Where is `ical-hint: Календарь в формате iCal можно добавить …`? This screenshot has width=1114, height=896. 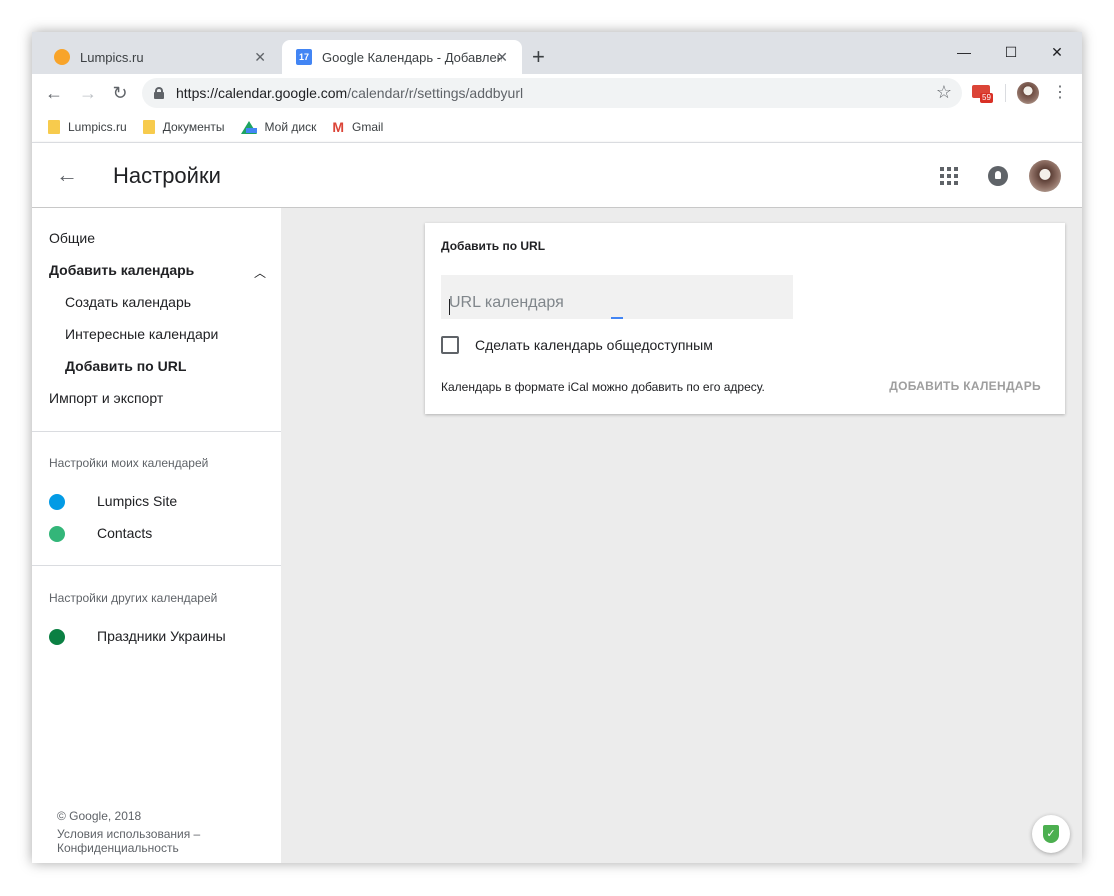 ical-hint: Календарь в формате iCal можно добавить … is located at coordinates (603, 387).